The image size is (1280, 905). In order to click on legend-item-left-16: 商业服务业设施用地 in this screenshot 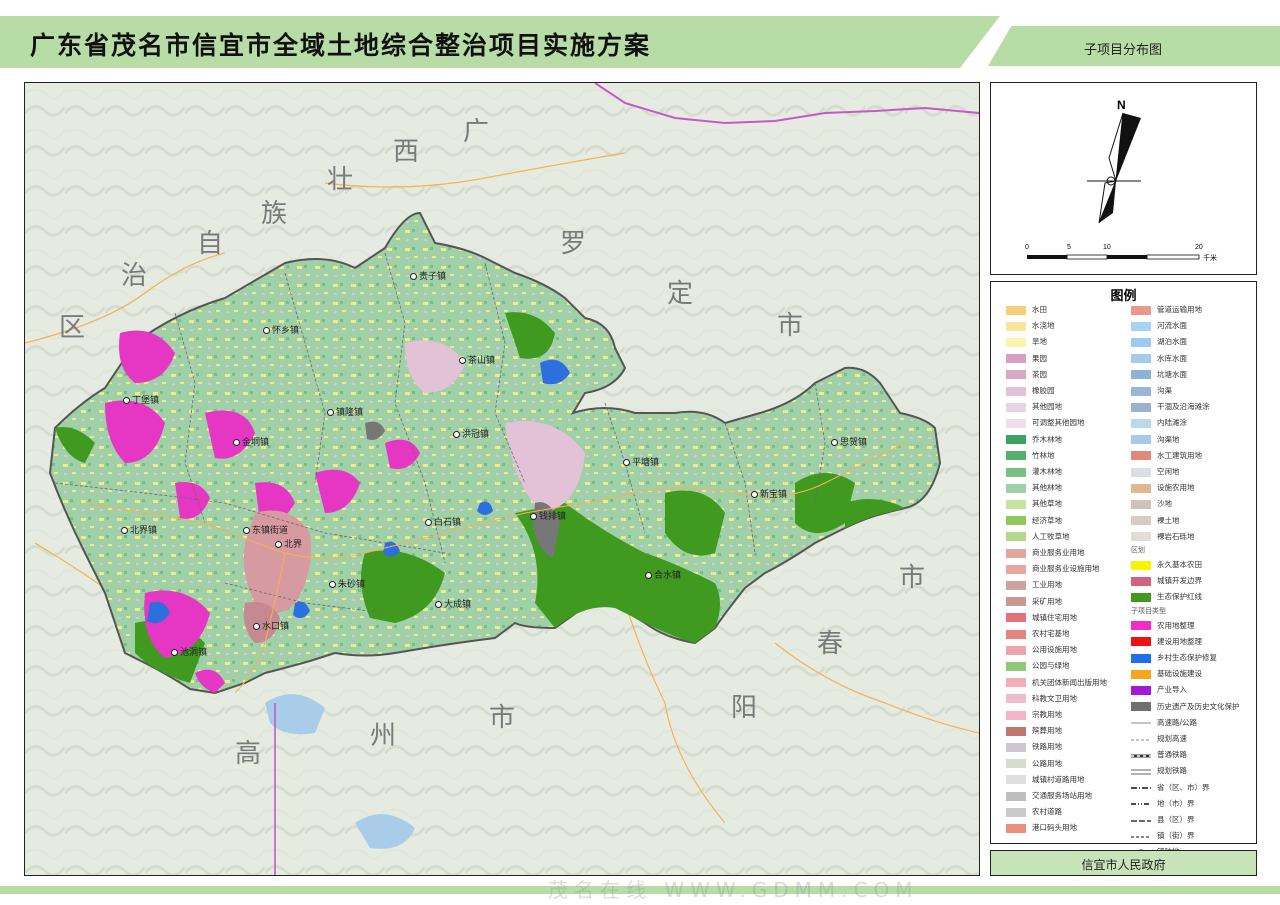, I will do `click(1053, 570)`.